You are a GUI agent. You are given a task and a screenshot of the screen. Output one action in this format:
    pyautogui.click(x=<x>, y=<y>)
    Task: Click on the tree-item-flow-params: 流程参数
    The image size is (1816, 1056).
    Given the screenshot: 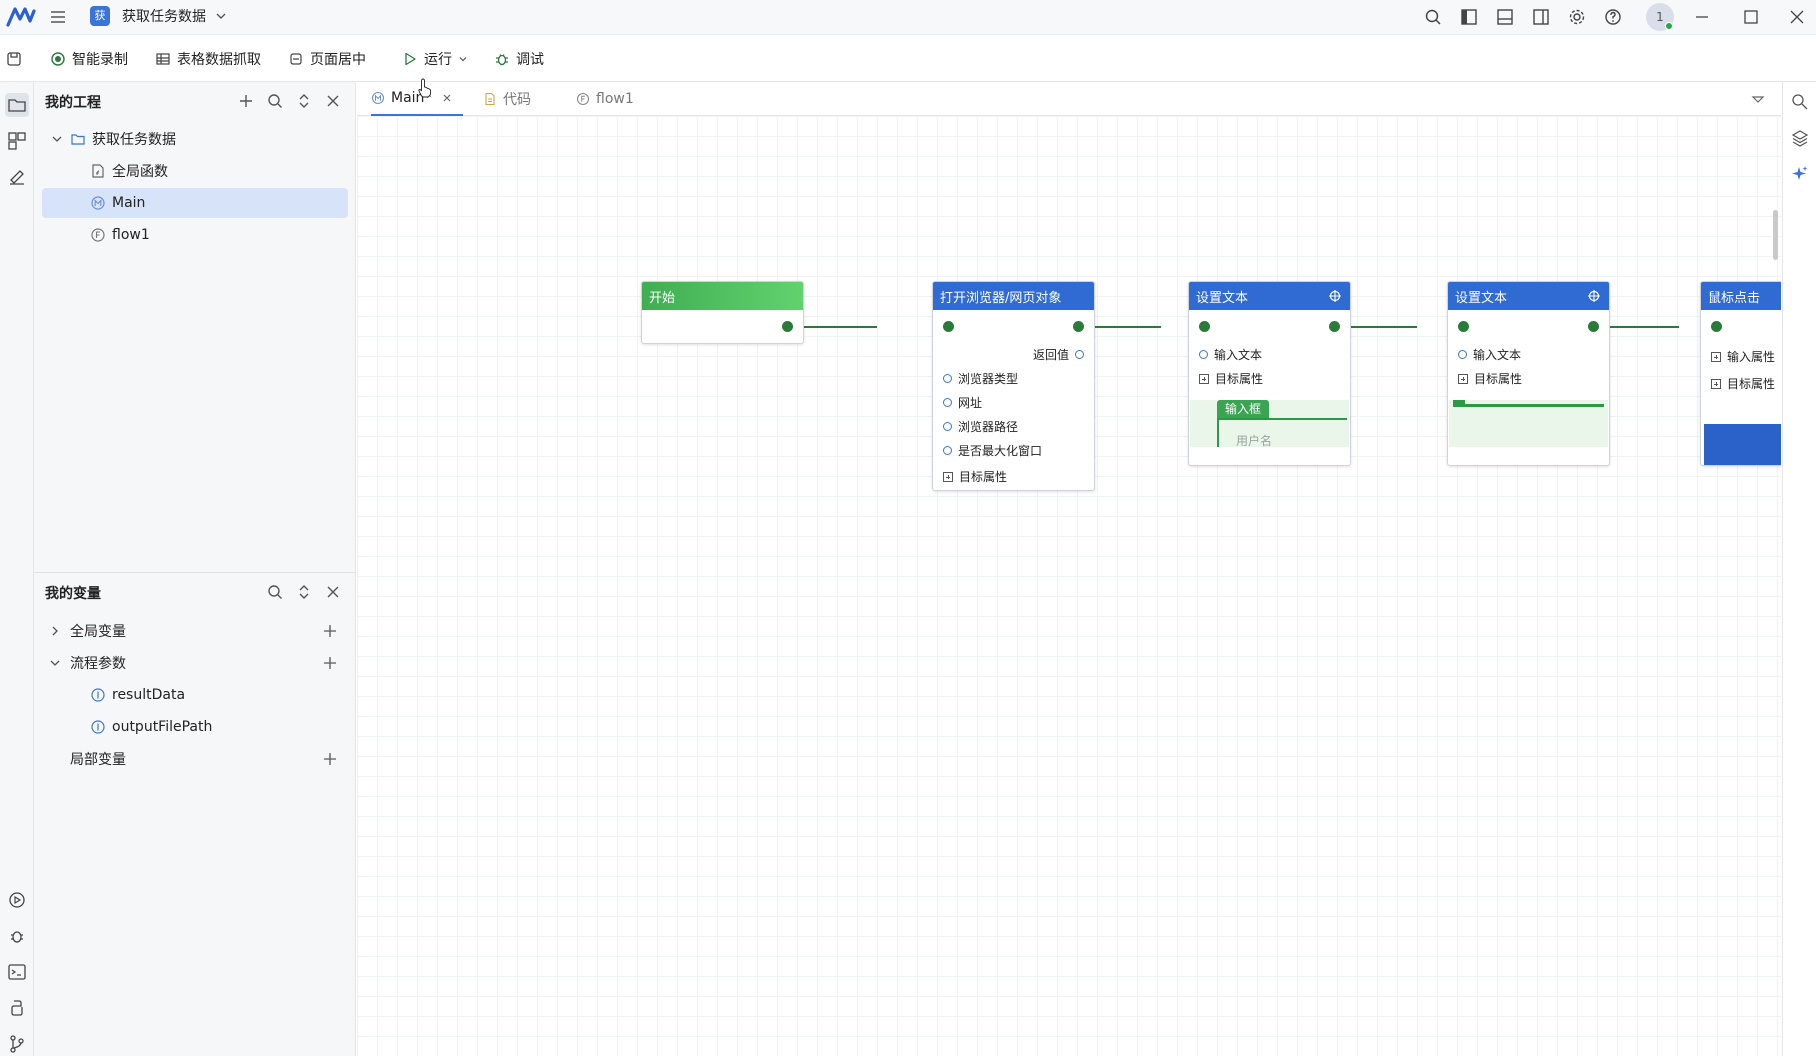 What is the action you would take?
    pyautogui.click(x=195, y=663)
    